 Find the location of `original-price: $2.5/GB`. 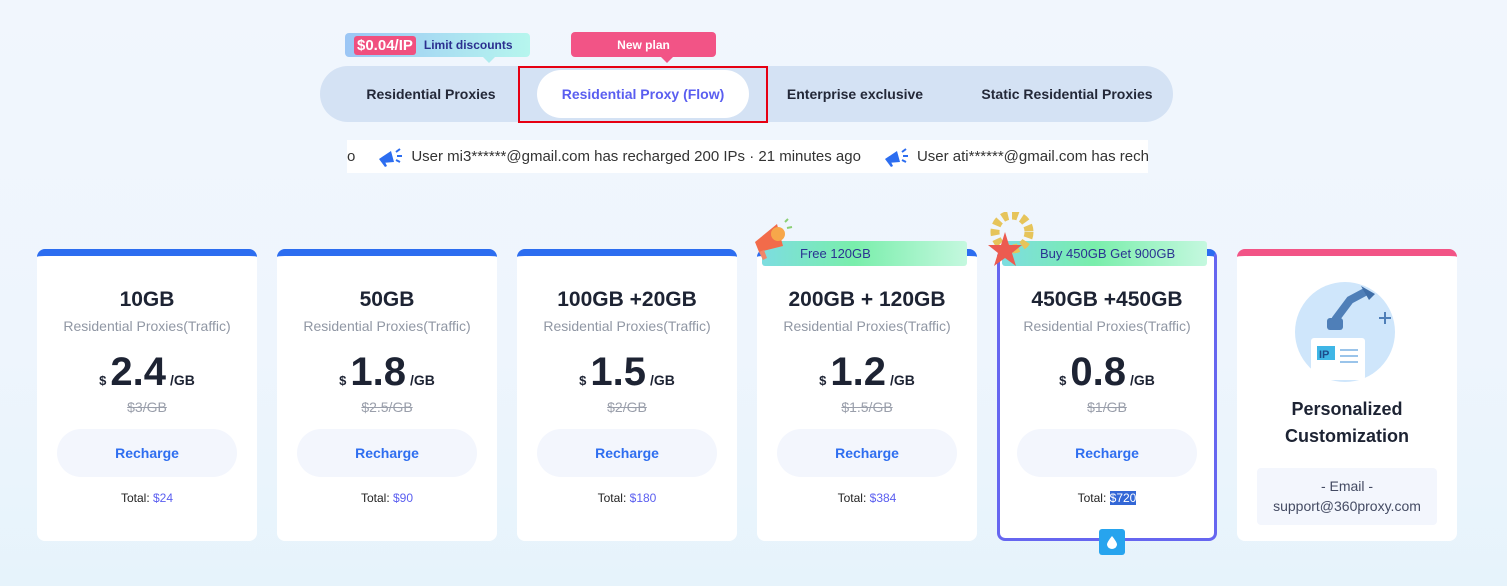

original-price: $2.5/GB is located at coordinates (387, 407).